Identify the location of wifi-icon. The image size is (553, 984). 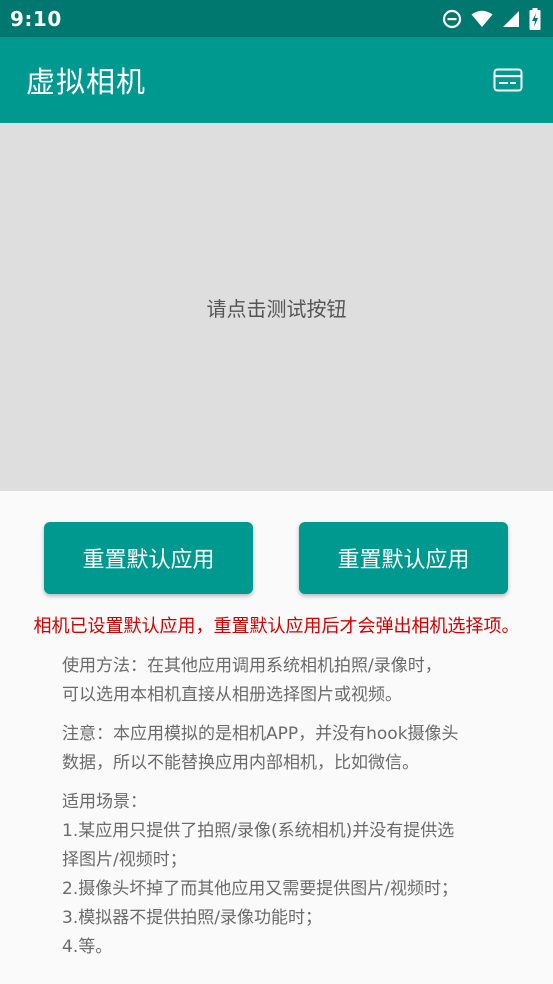
(482, 19).